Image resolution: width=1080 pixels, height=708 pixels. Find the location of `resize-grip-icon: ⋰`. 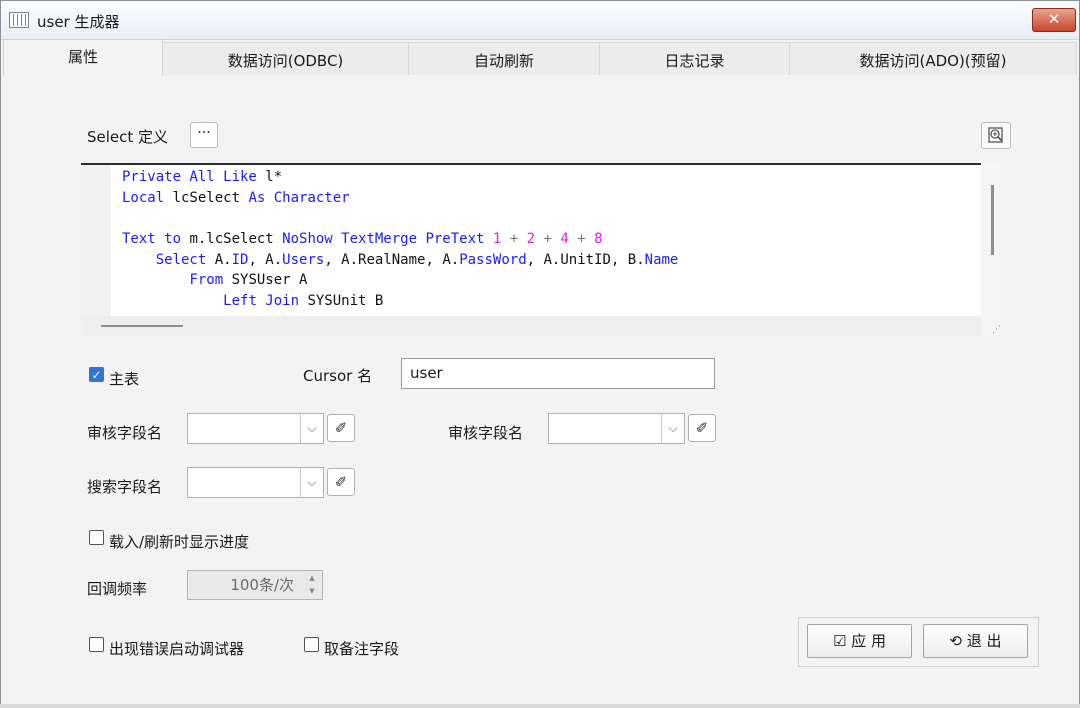

resize-grip-icon: ⋰ is located at coordinates (991, 326).